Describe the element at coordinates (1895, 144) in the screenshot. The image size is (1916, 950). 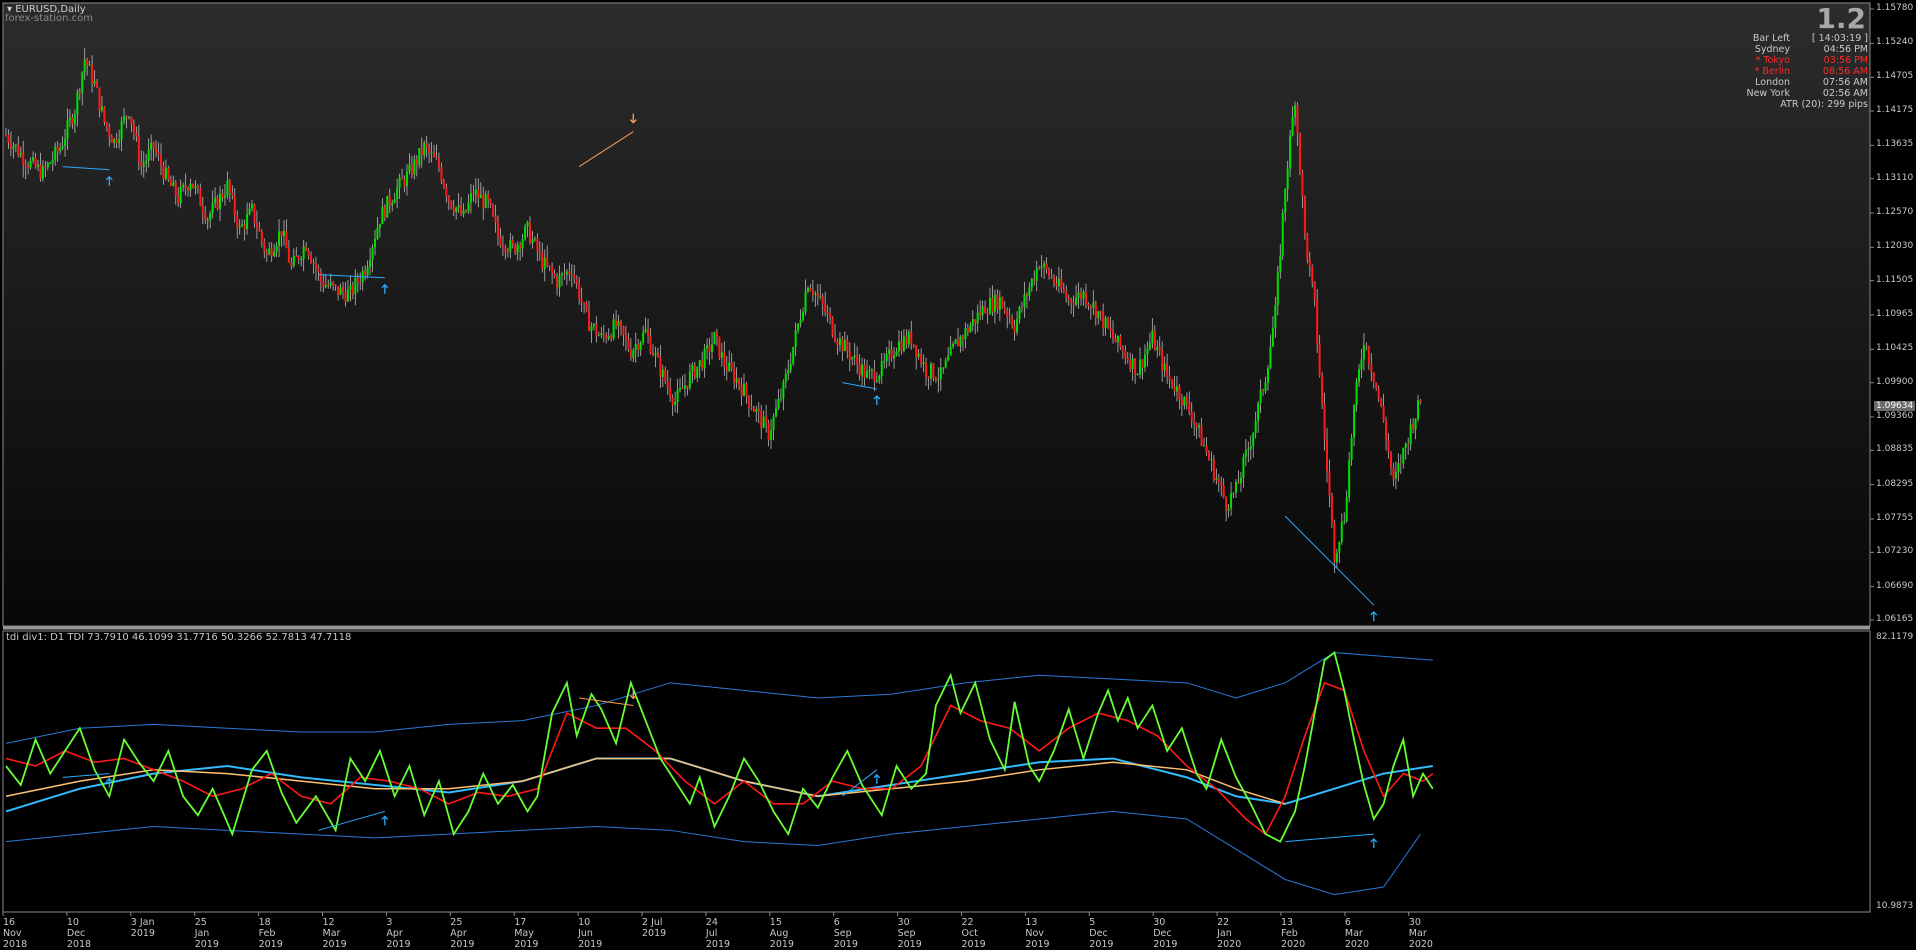
I see `price-tick-label: 1.13635` at that location.